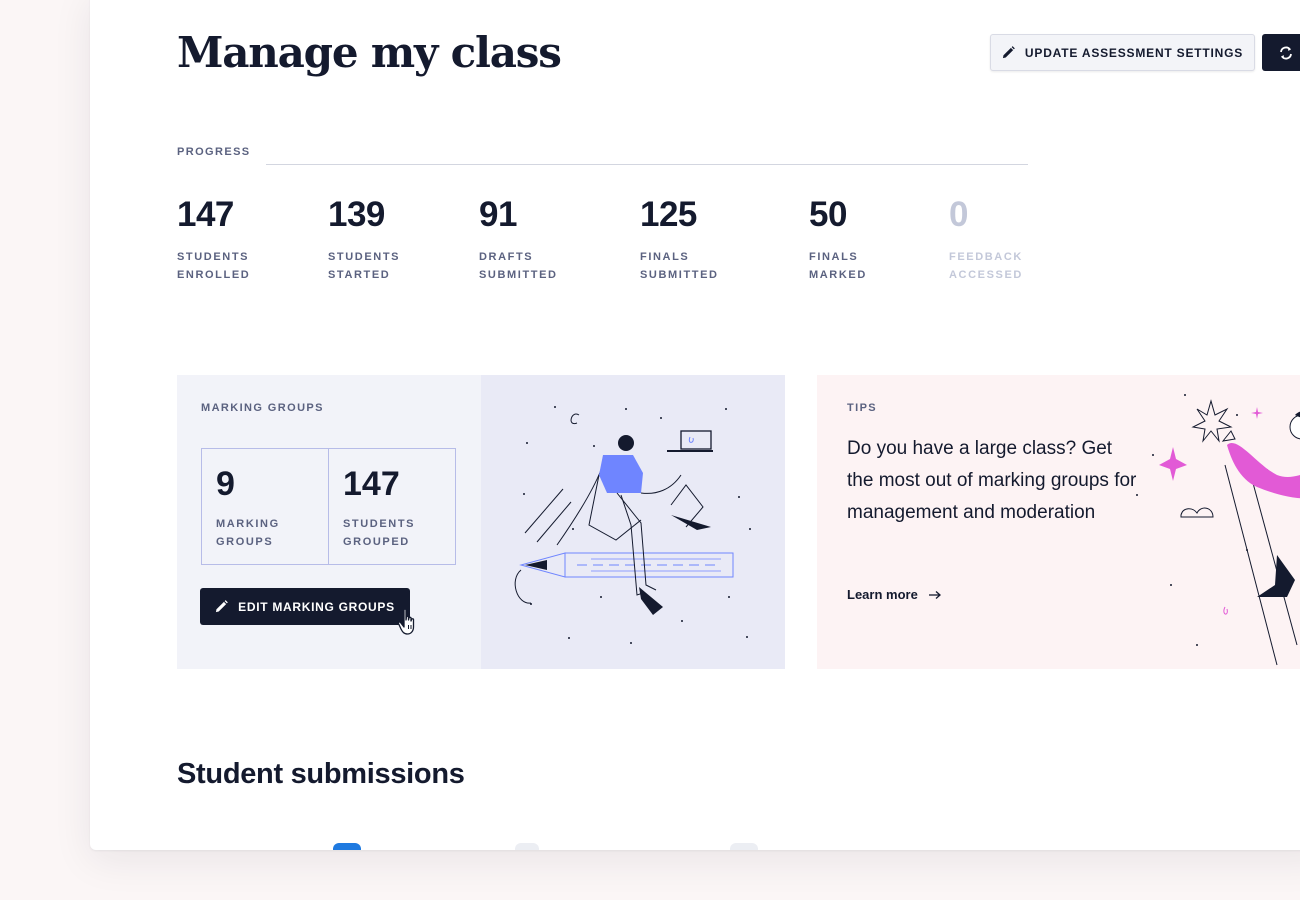  I want to click on stat-finals-submitted: 125 FINALS SUBMITTED, so click(695, 239).